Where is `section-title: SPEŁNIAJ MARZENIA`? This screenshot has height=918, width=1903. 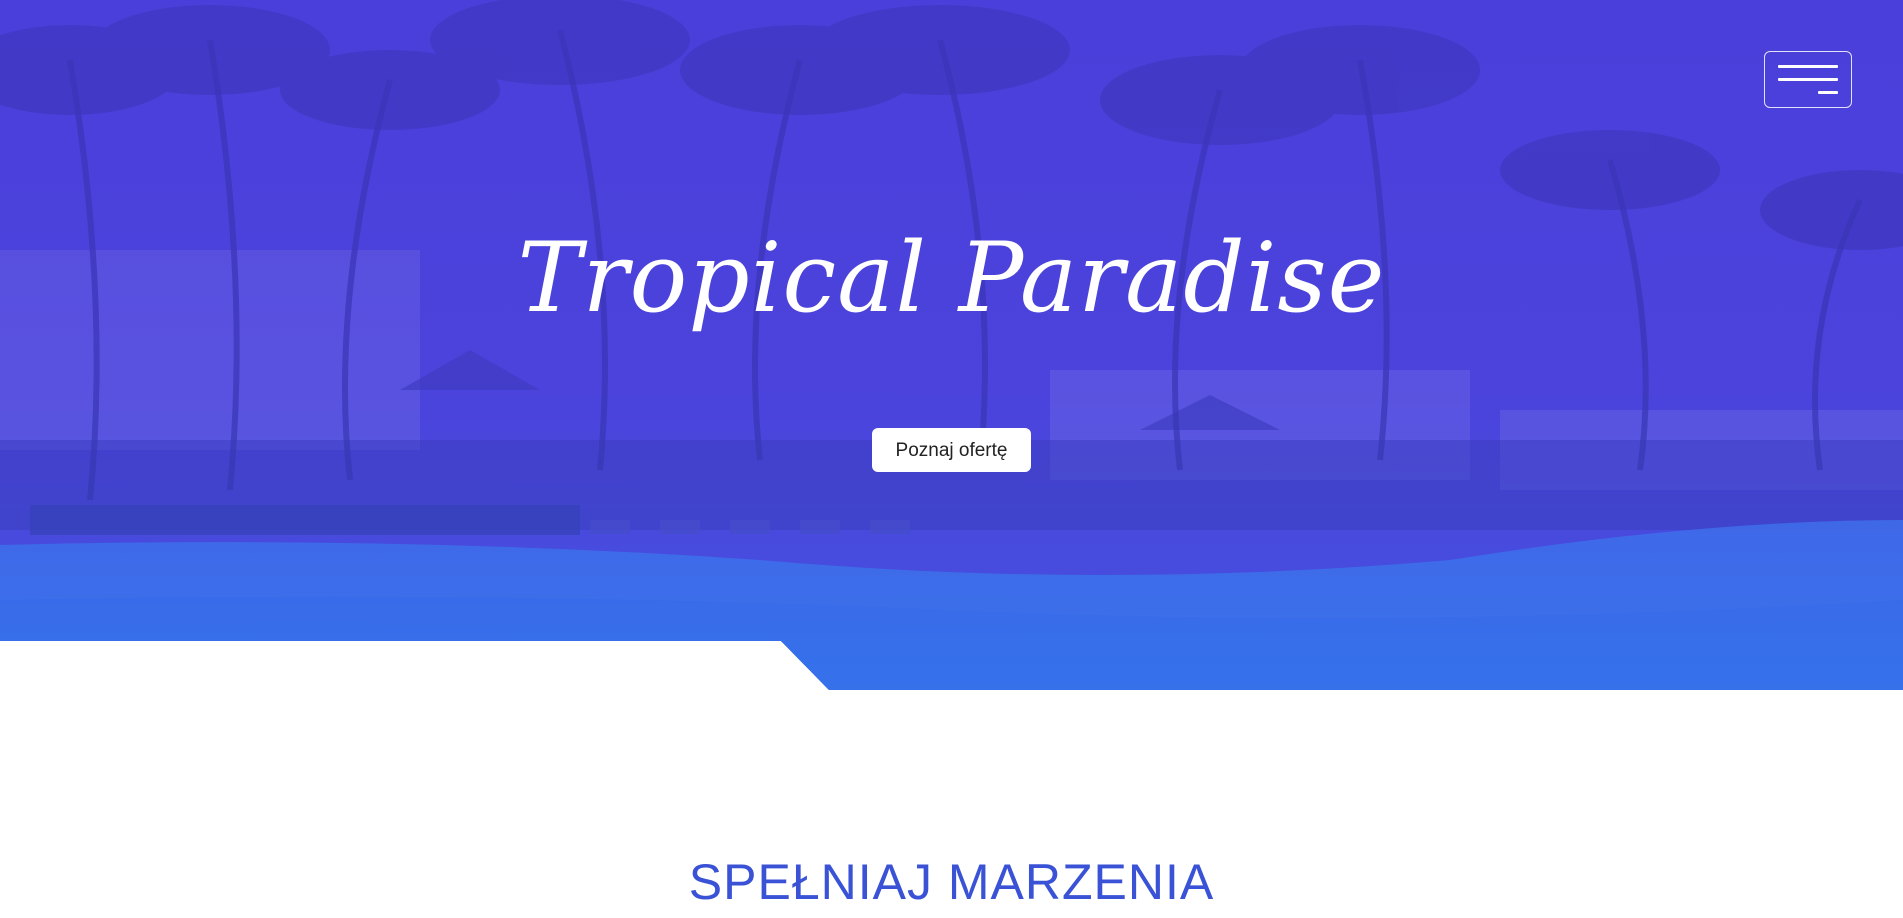
section-title: SPEŁNIAJ MARZENIA is located at coordinates (951, 882).